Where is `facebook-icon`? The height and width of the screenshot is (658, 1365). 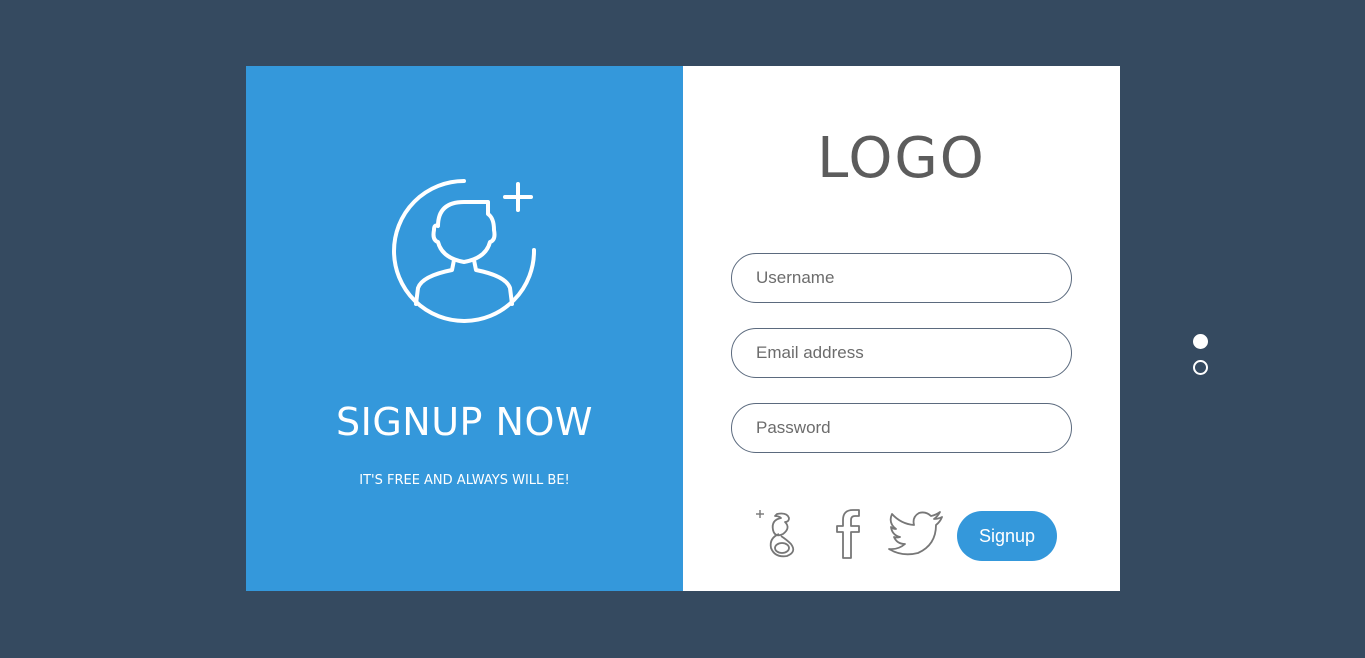
facebook-icon is located at coordinates (848, 534).